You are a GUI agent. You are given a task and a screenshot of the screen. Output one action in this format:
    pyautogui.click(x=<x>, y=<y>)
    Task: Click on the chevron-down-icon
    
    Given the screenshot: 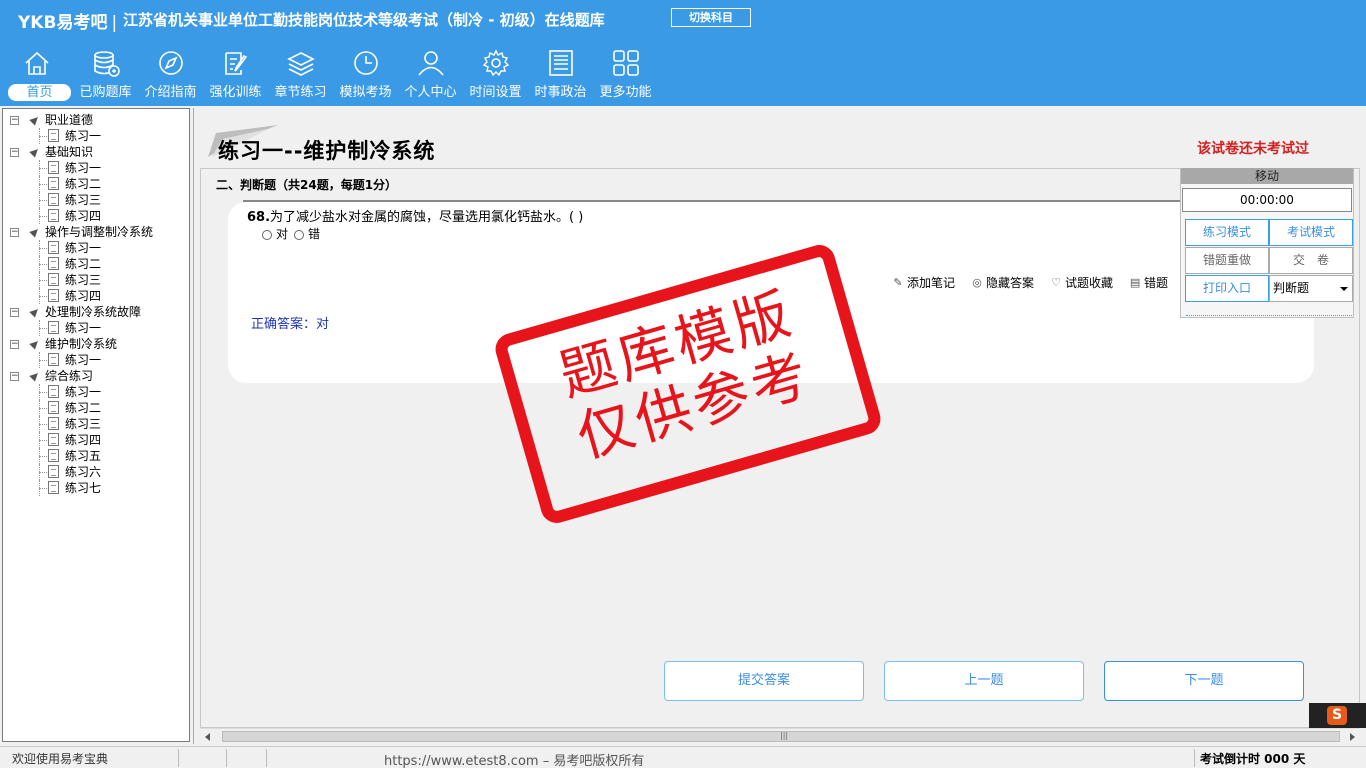 What is the action you would take?
    pyautogui.click(x=1344, y=289)
    